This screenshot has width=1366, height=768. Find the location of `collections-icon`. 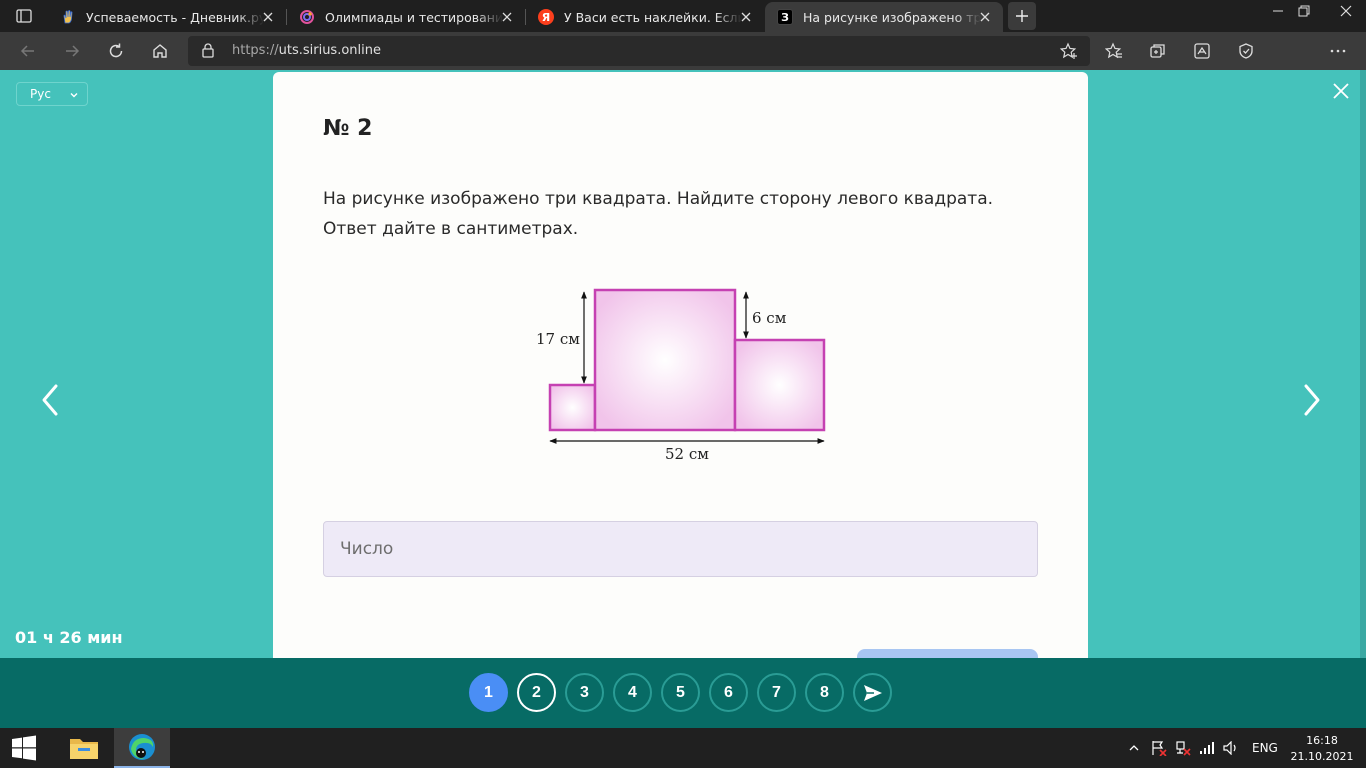

collections-icon is located at coordinates (1157, 51).